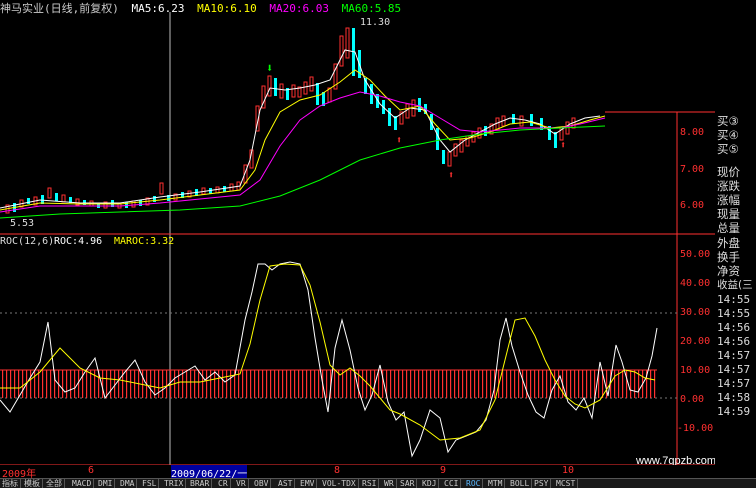  I want to click on date-label: 9, so click(443, 470).